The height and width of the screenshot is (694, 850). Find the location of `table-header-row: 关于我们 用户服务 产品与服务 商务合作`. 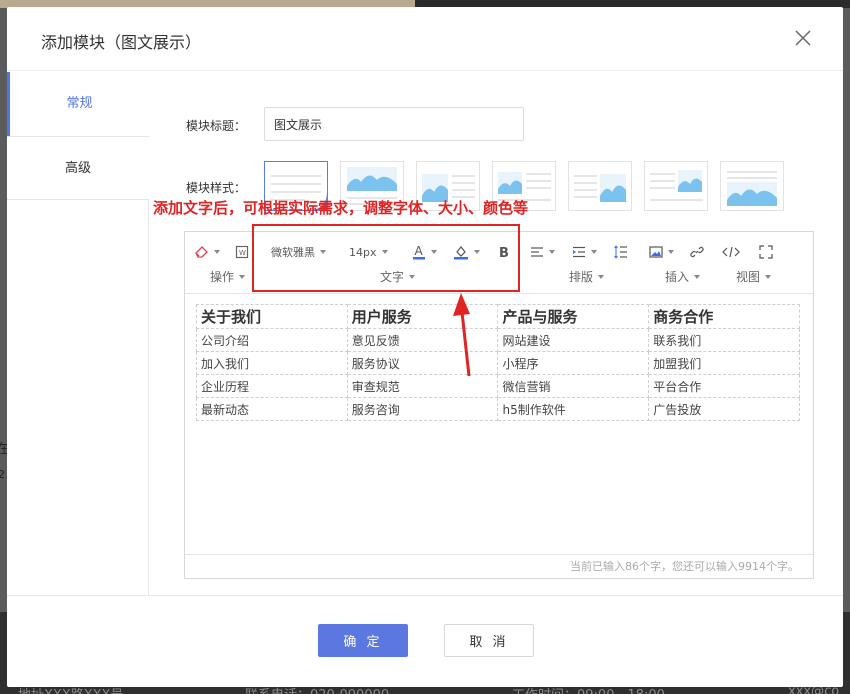

table-header-row: 关于我们 用户服务 产品与服务 商务合作 is located at coordinates (498, 316).